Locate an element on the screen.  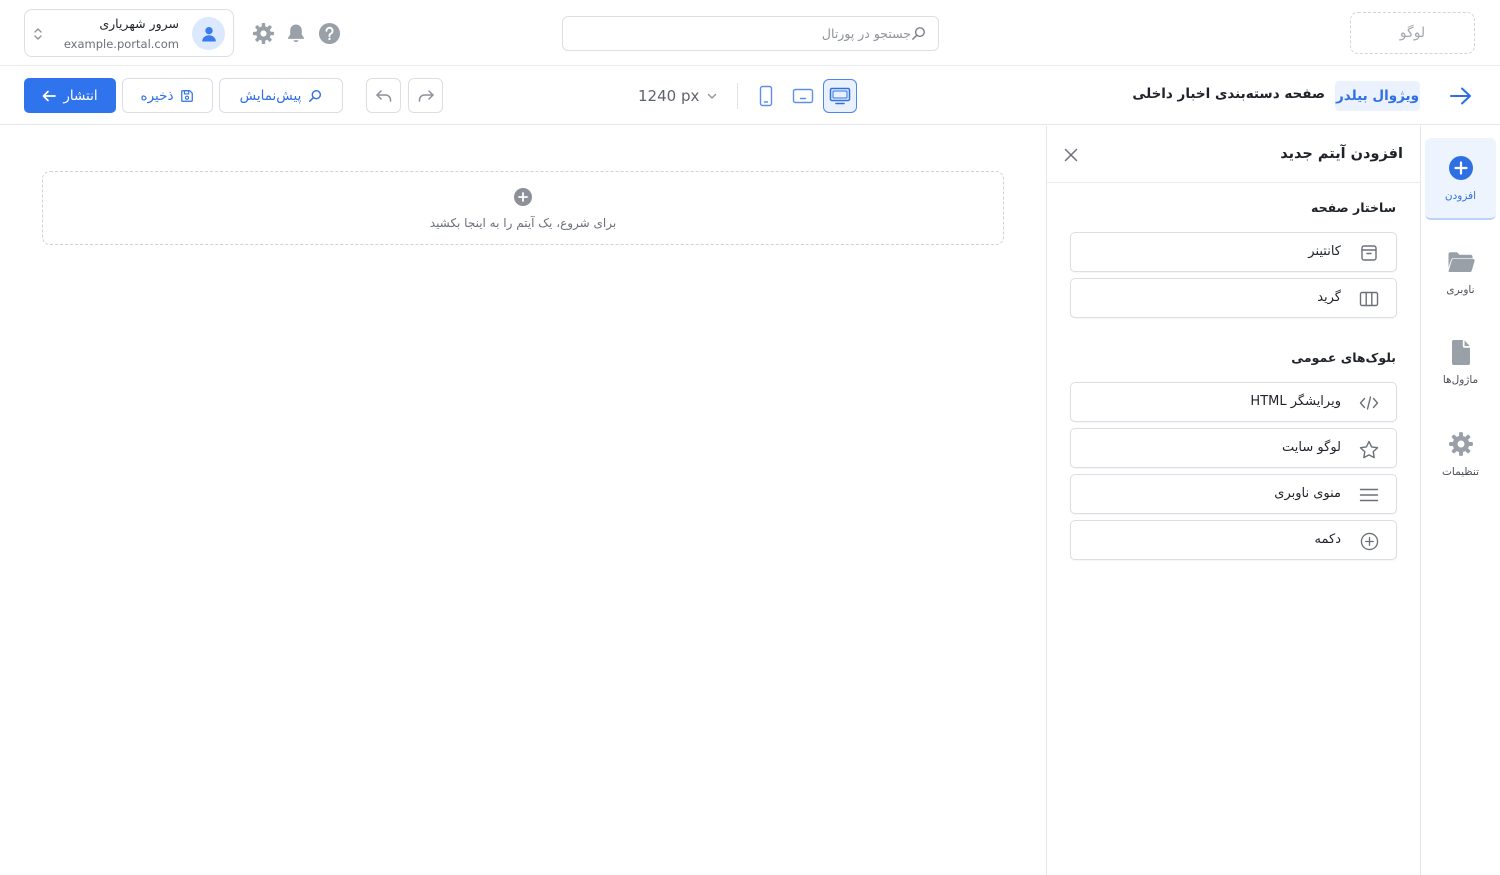
section-title-structure: ساختار صفحه is located at coordinates (1353, 207).